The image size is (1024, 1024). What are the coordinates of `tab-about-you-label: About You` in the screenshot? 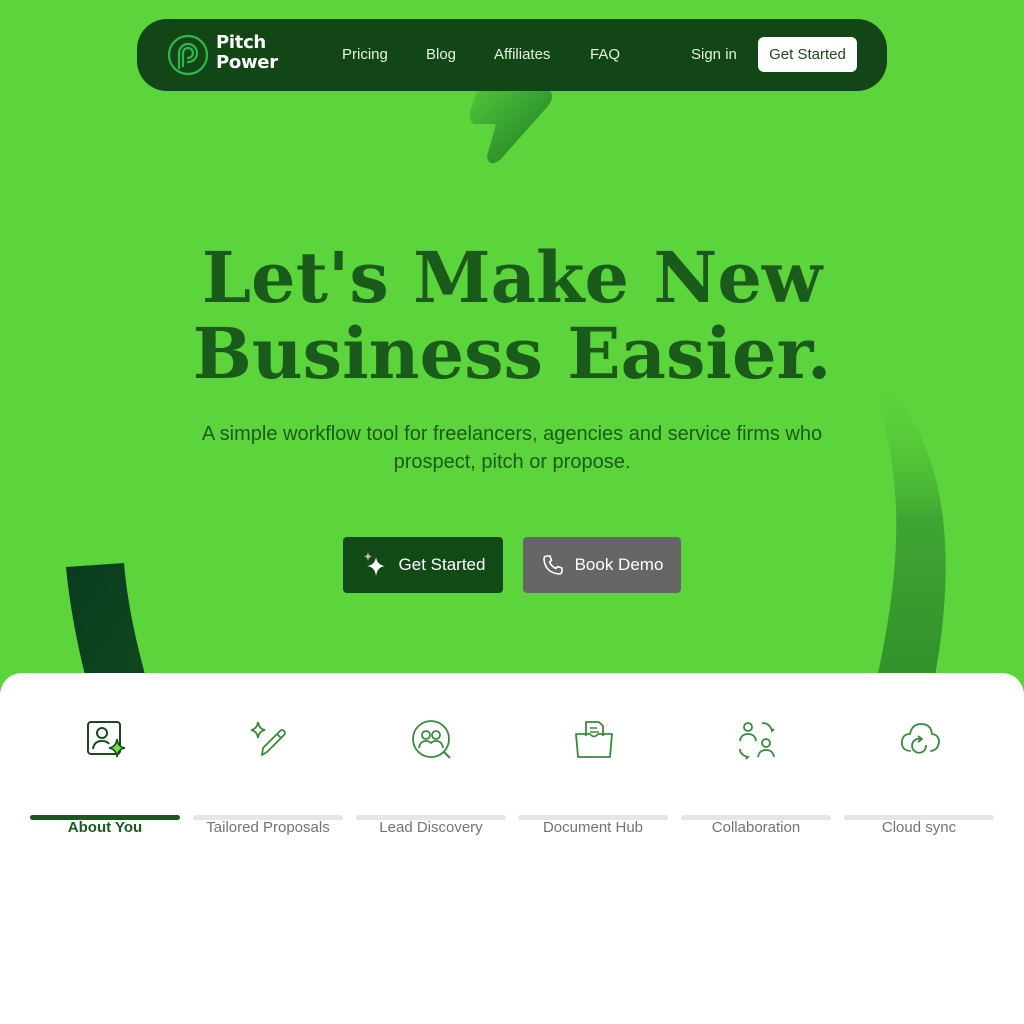 It's located at (105, 827).